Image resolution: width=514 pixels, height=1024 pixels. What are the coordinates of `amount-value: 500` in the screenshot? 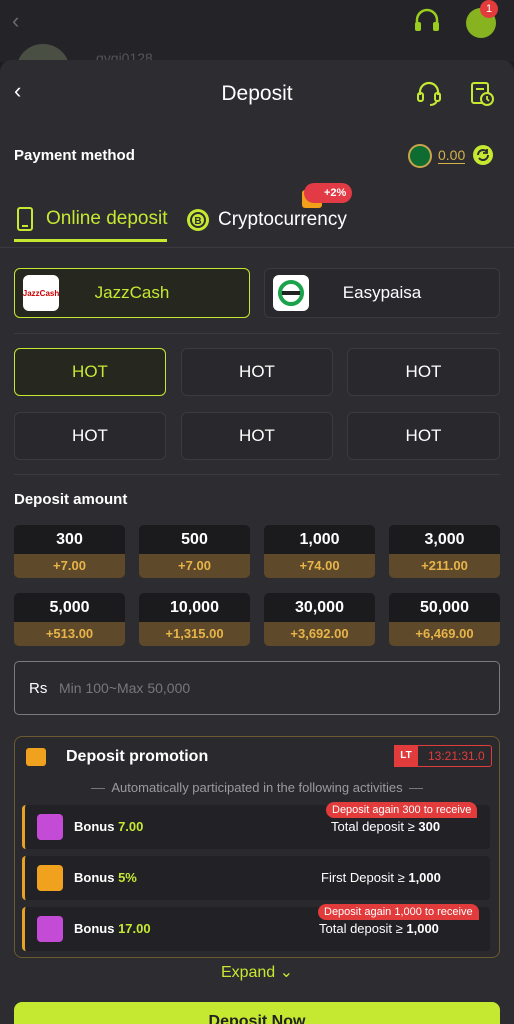 It's located at (194, 539).